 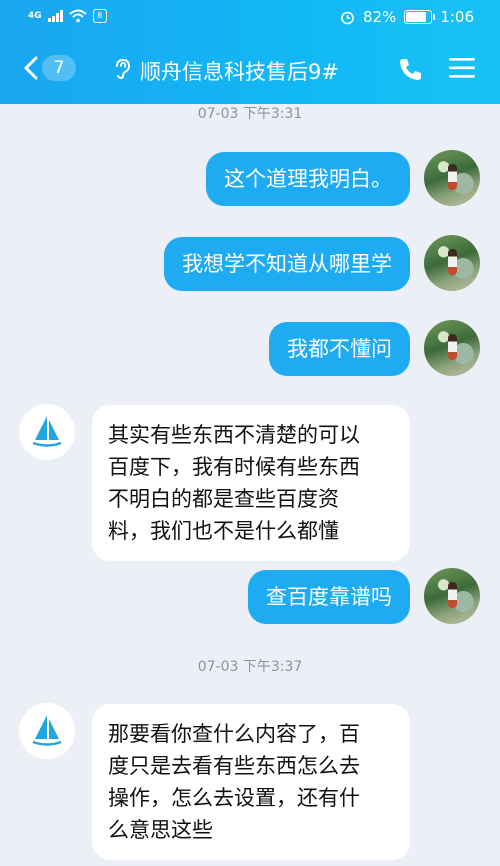 I want to click on message-bubble-sent: 查百度靠谱吗, so click(x=329, y=597).